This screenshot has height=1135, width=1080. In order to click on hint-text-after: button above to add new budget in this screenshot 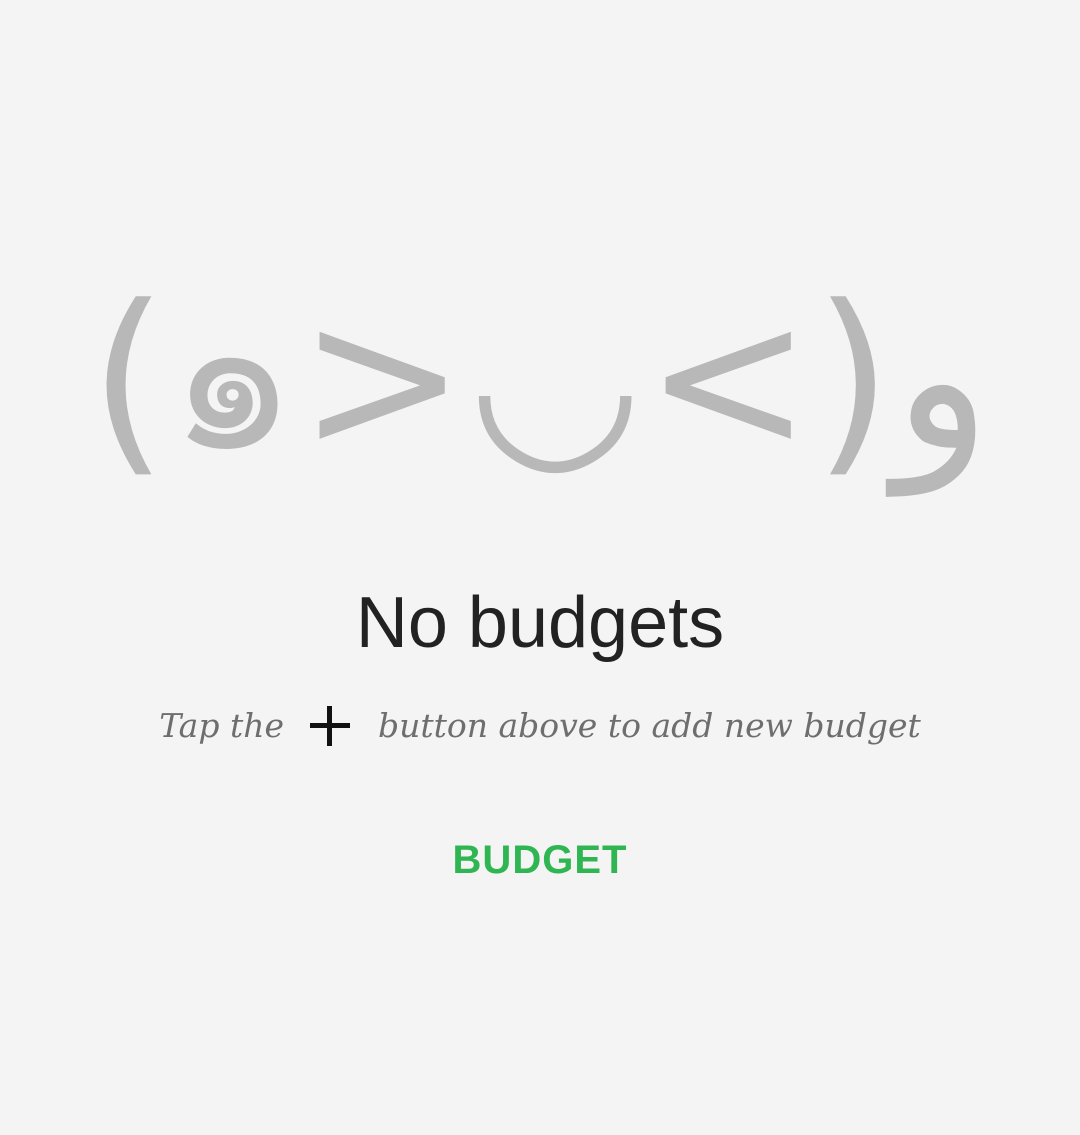, I will do `click(649, 725)`.